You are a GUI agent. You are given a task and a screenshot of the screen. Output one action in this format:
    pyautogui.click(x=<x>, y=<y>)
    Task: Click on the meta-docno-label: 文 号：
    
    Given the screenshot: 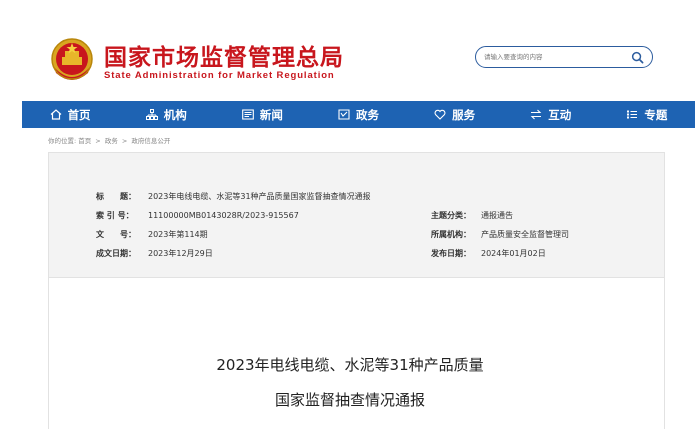 What is the action you would take?
    pyautogui.click(x=116, y=234)
    